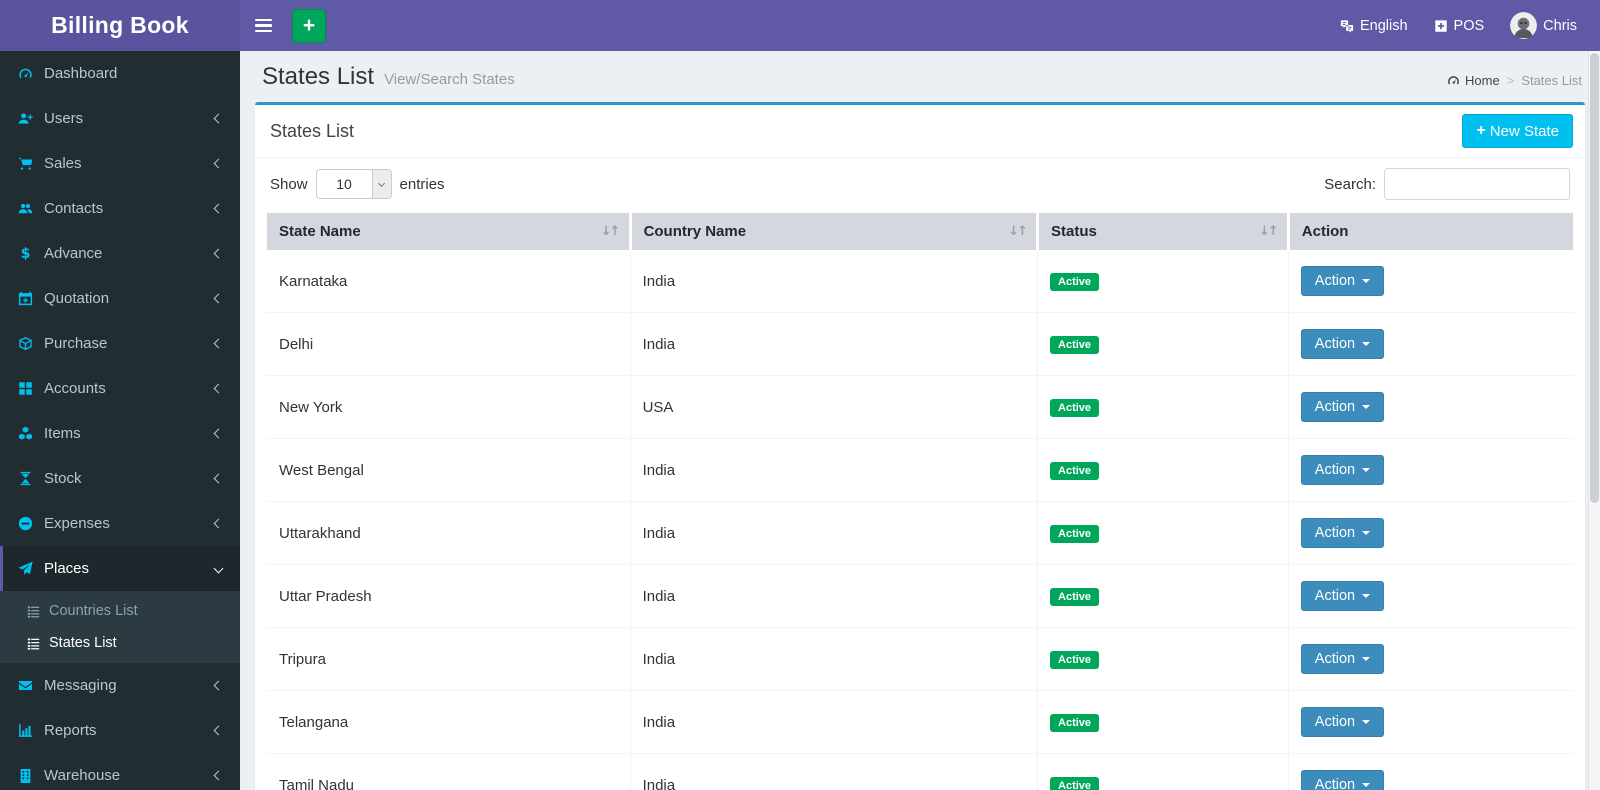 This screenshot has height=790, width=1600. I want to click on hamburger-icon, so click(263, 20).